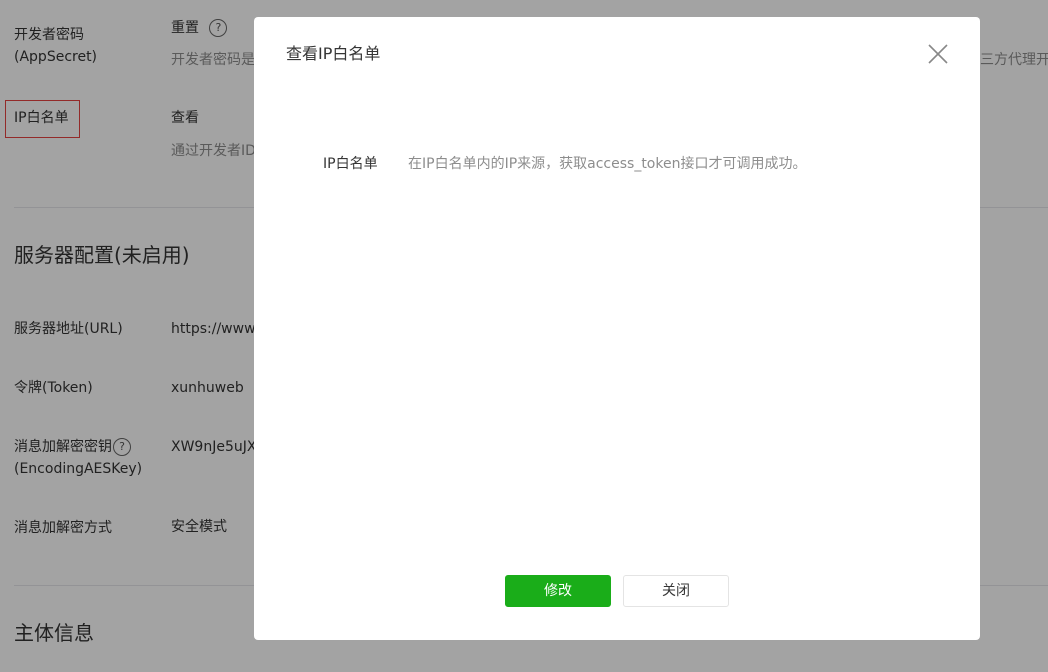  Describe the element at coordinates (333, 53) in the screenshot. I see `dialog-title: 查看IP白名单` at that location.